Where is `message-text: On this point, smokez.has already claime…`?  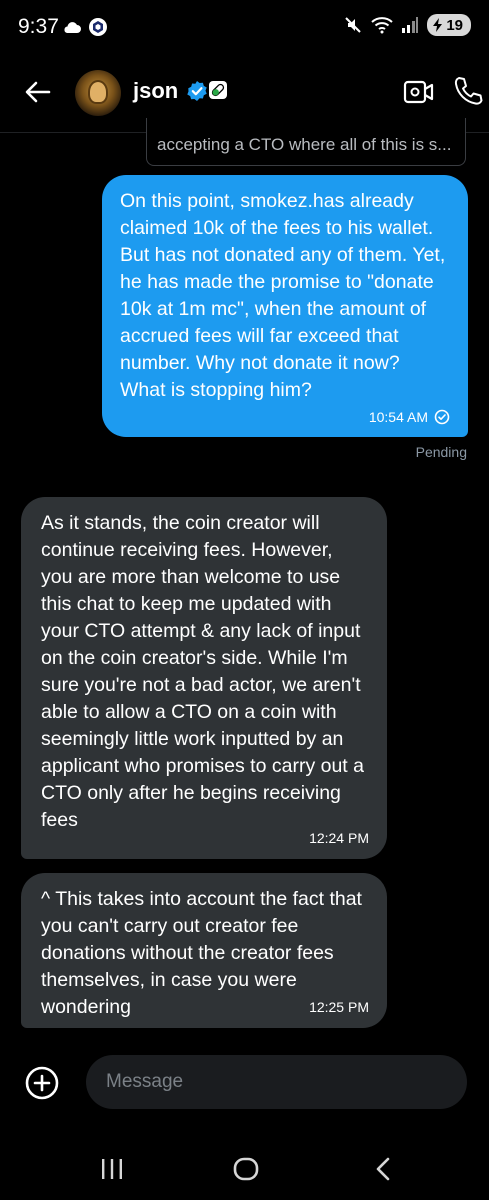
message-text: On this point, smokez.has already claime… is located at coordinates (283, 295).